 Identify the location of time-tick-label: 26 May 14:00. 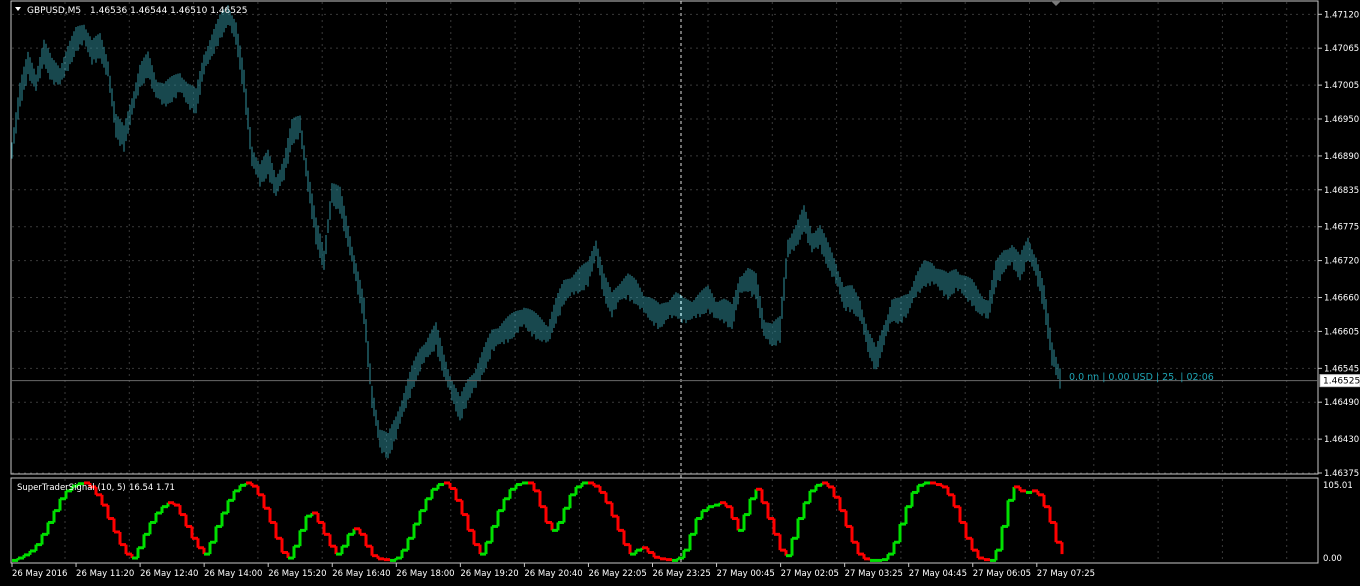
(233, 574).